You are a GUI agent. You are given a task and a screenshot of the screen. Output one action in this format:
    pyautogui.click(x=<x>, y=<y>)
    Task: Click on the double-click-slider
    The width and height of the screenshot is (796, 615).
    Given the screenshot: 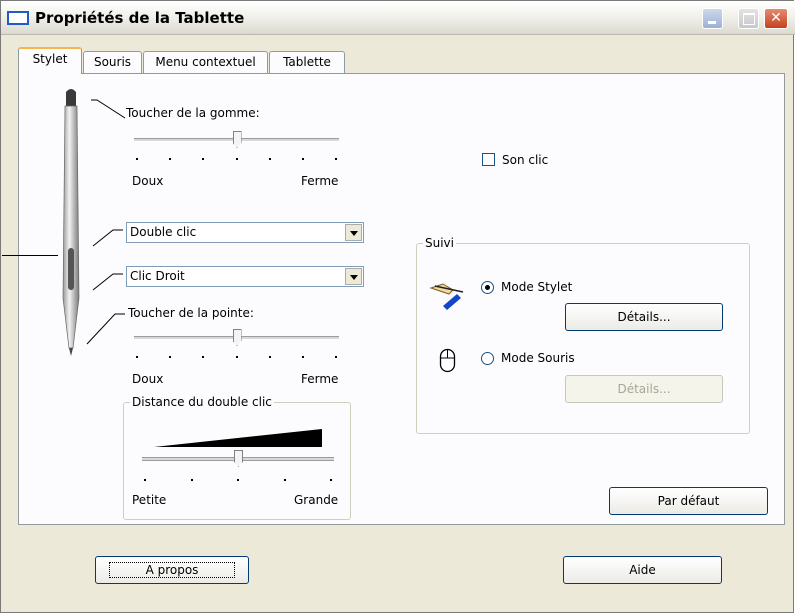 What is the action you would take?
    pyautogui.click(x=238, y=458)
    